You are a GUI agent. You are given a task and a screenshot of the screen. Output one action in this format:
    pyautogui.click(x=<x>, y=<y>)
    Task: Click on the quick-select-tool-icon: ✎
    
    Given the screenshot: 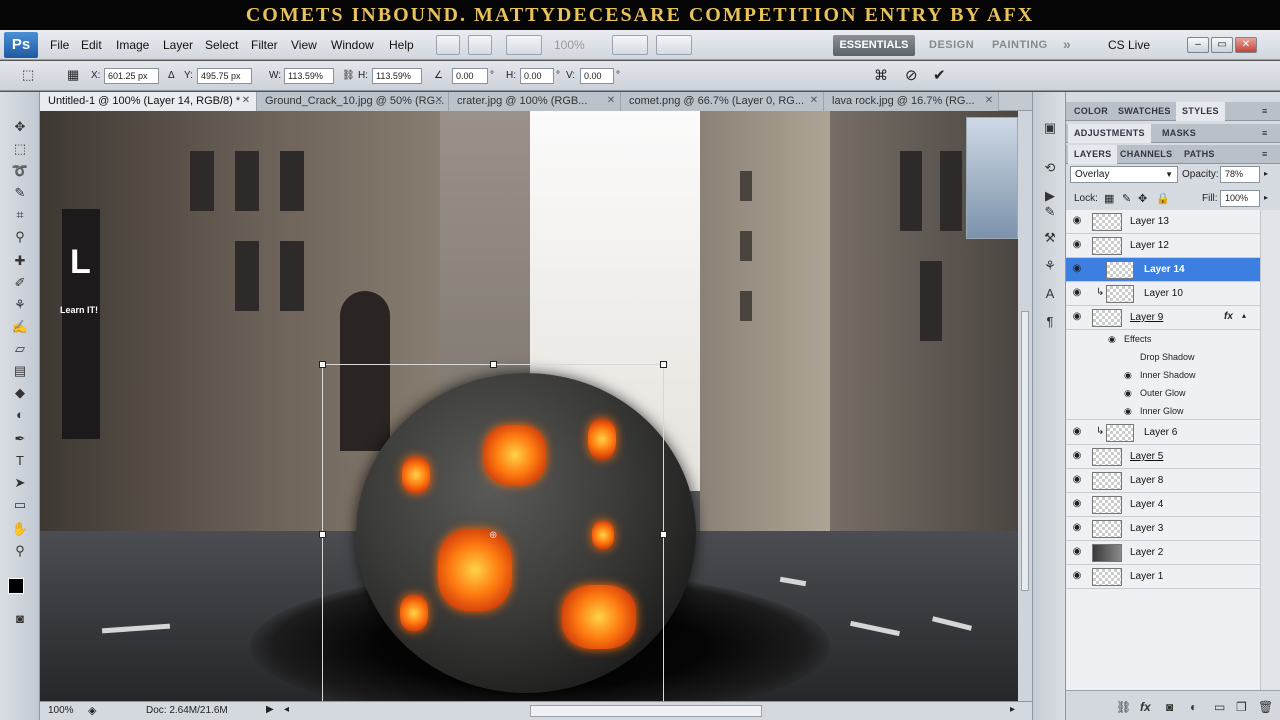 What is the action you would take?
    pyautogui.click(x=20, y=193)
    